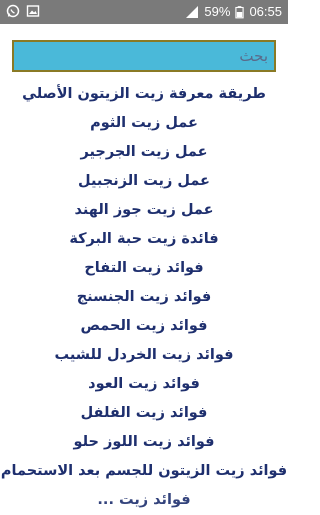 This screenshot has width=320, height=515. What do you see at coordinates (144, 413) in the screenshot?
I see `list-item: فوائد زيت الفلفل` at bounding box center [144, 413].